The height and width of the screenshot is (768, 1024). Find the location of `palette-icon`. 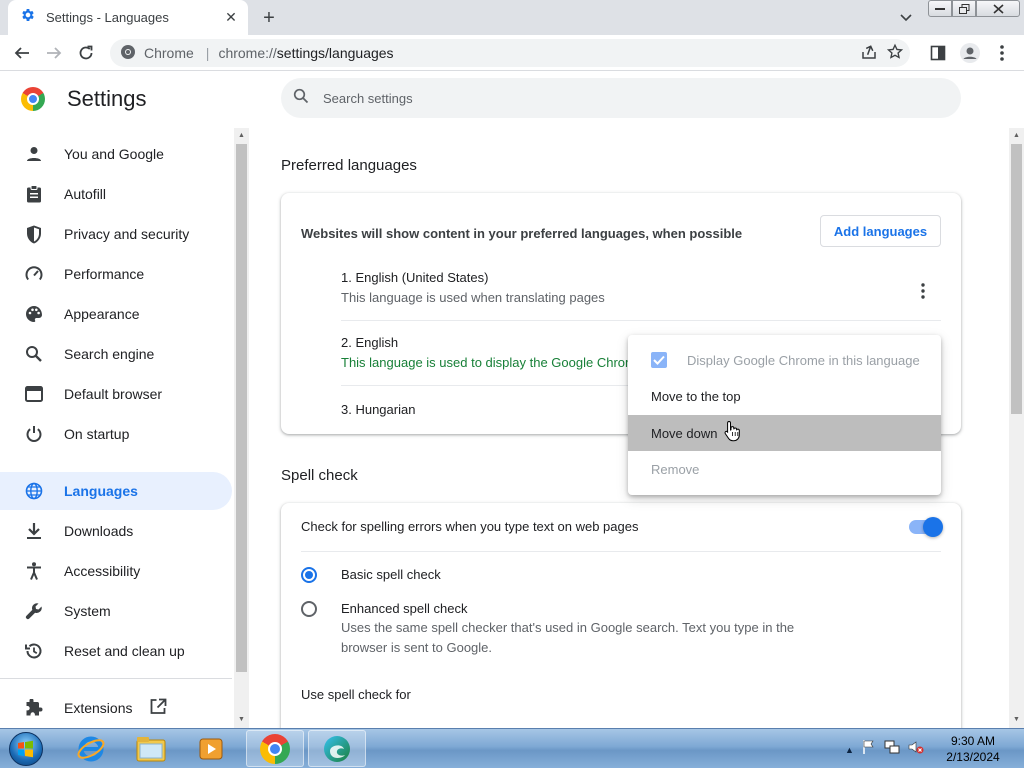

palette-icon is located at coordinates (34, 314).